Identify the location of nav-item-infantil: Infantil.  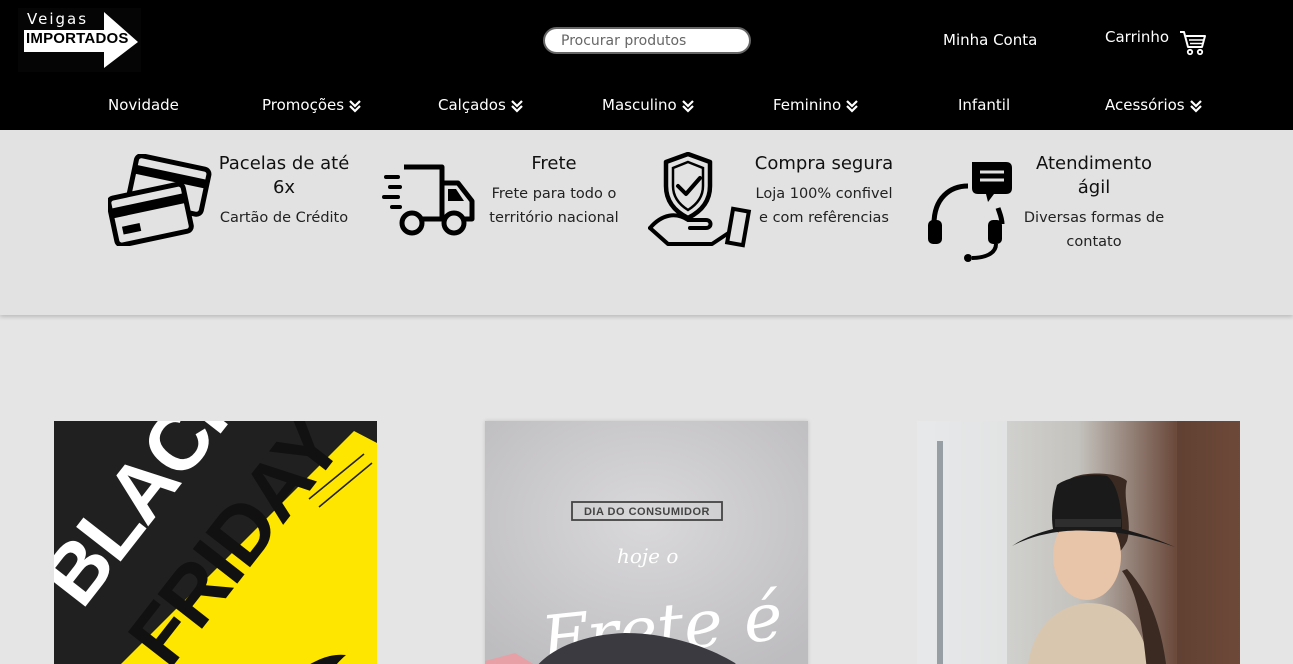
(984, 105).